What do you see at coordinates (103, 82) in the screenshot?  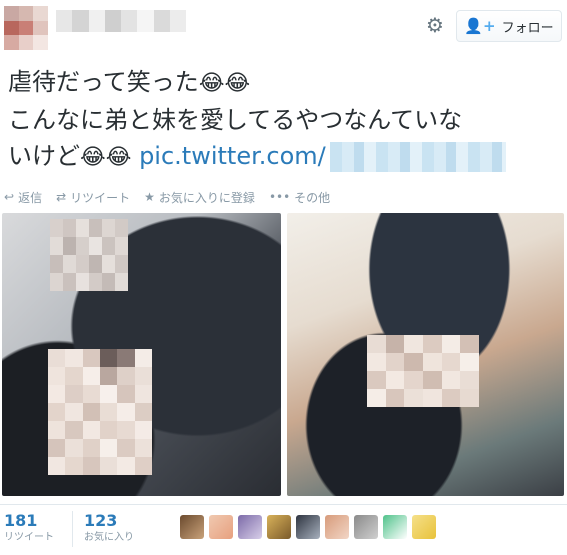 I see `tweet-line-1-text: 虐待だって笑った` at bounding box center [103, 82].